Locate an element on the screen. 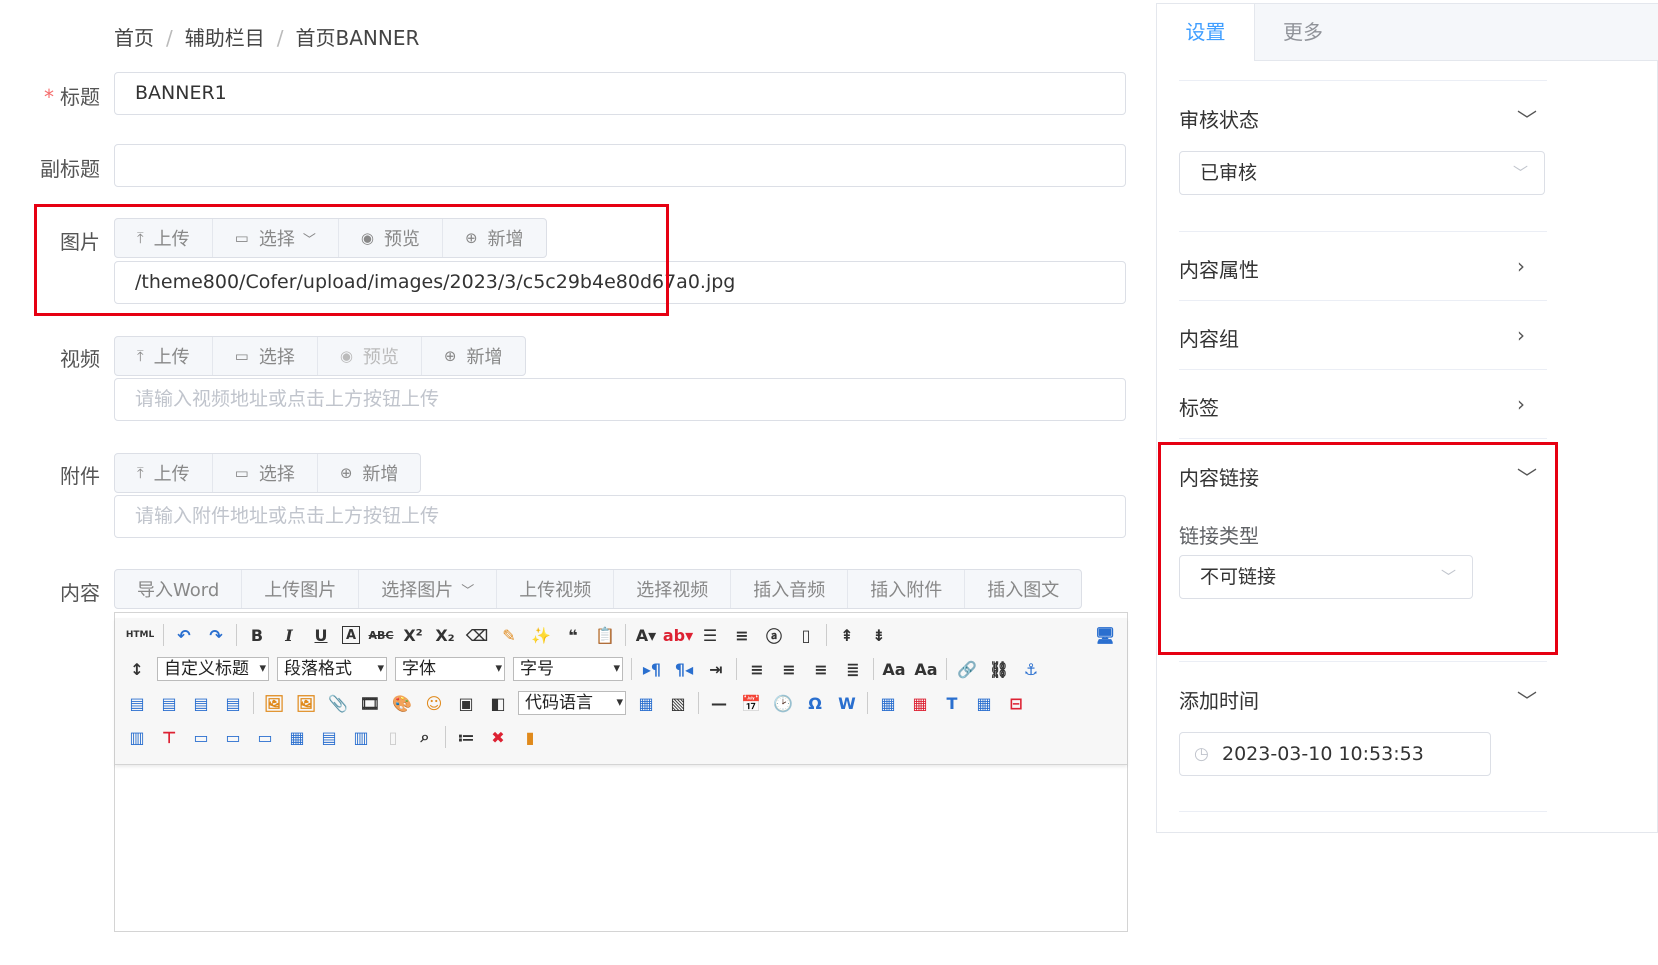 This screenshot has width=1658, height=965. chart-icon: ▮ is located at coordinates (530, 737).